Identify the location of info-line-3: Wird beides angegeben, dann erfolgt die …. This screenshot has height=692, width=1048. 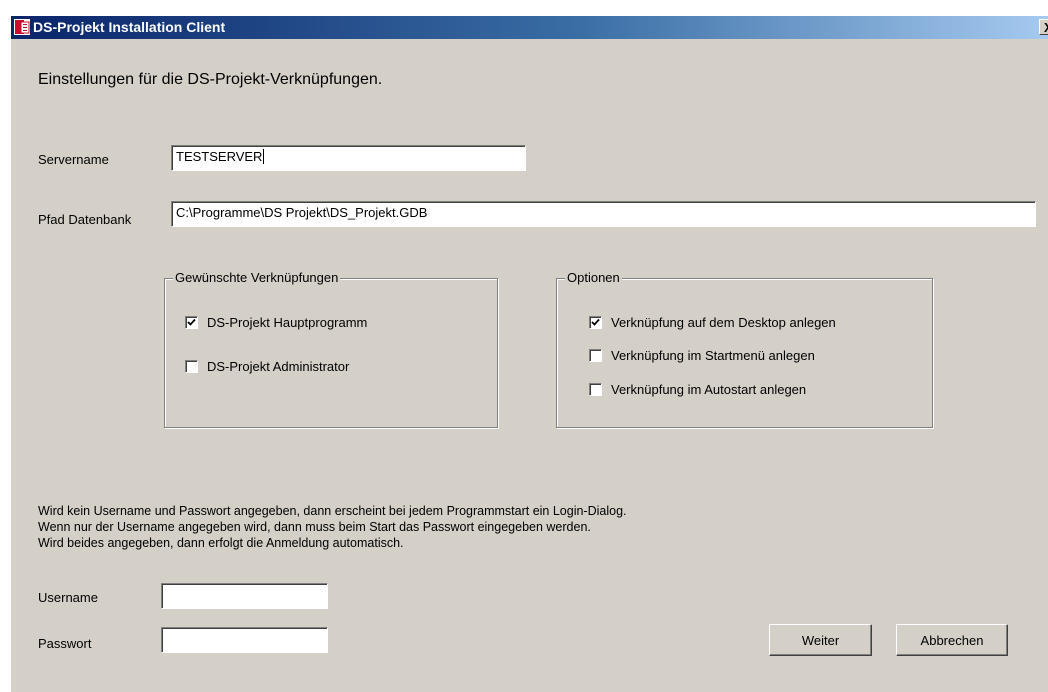
(221, 543).